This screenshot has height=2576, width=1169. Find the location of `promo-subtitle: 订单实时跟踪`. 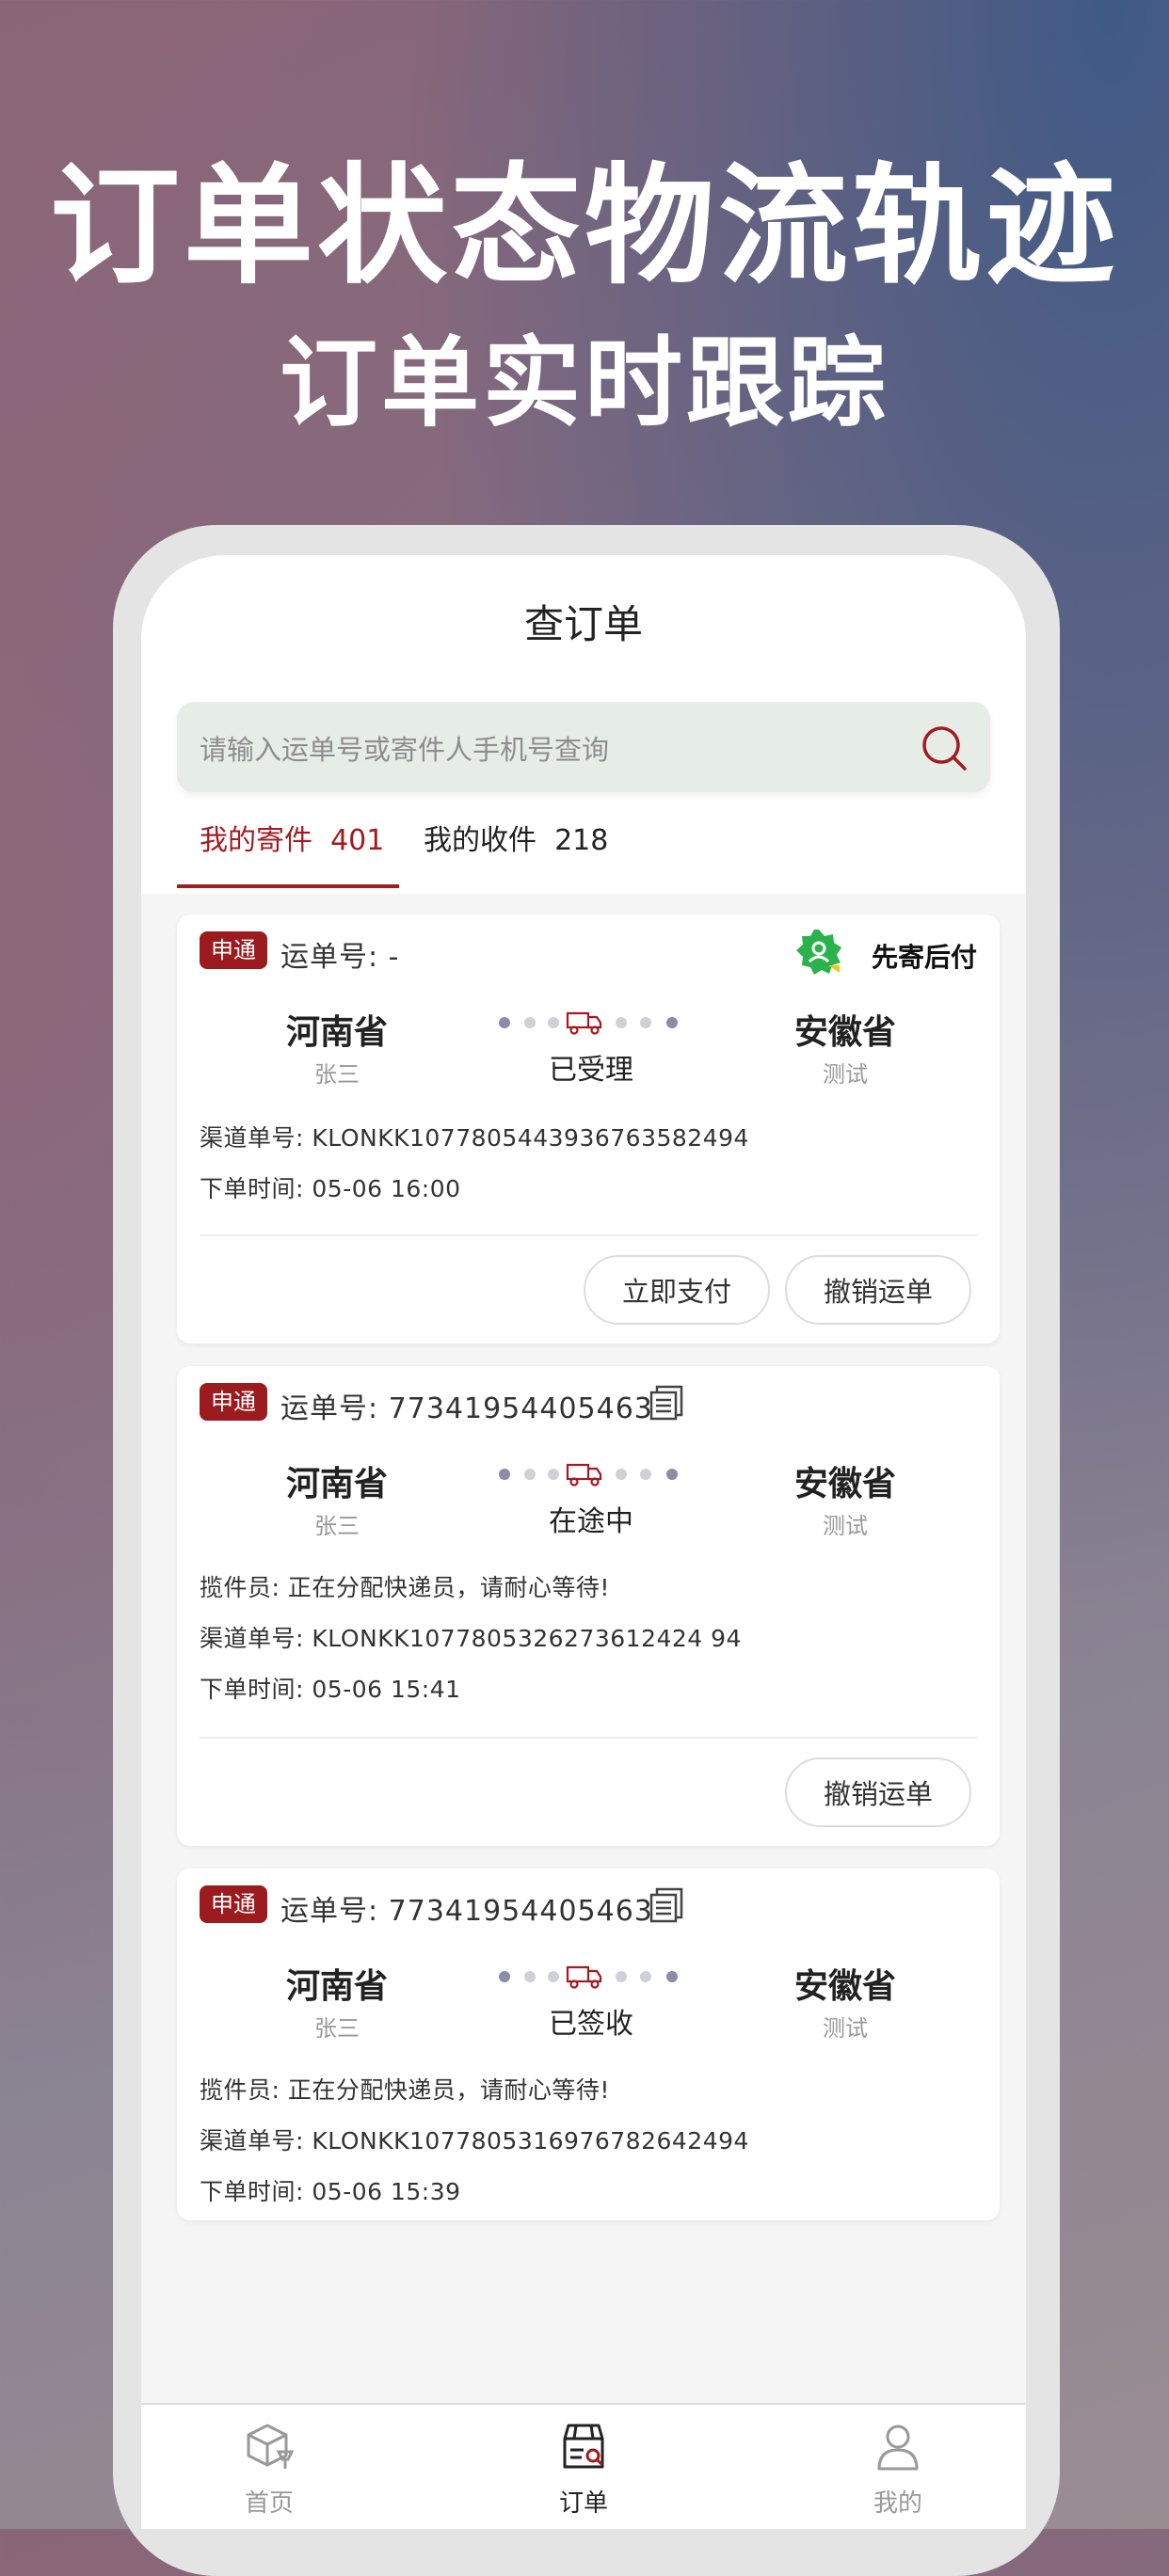

promo-subtitle: 订单实时跟踪 is located at coordinates (584, 383).